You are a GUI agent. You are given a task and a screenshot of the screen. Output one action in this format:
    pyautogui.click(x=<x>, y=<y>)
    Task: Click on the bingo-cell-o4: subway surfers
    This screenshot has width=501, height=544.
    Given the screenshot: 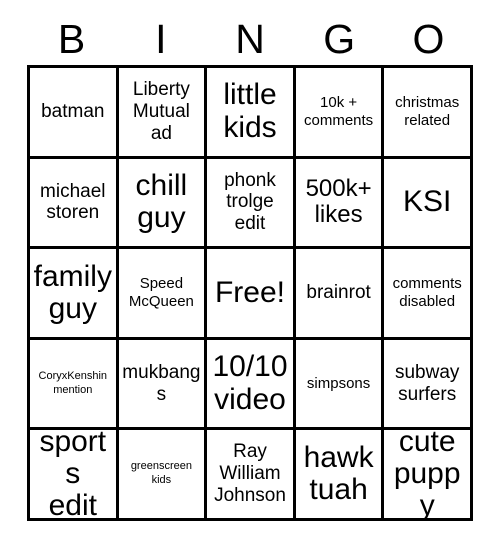 What is the action you would take?
    pyautogui.click(x=428, y=385)
    